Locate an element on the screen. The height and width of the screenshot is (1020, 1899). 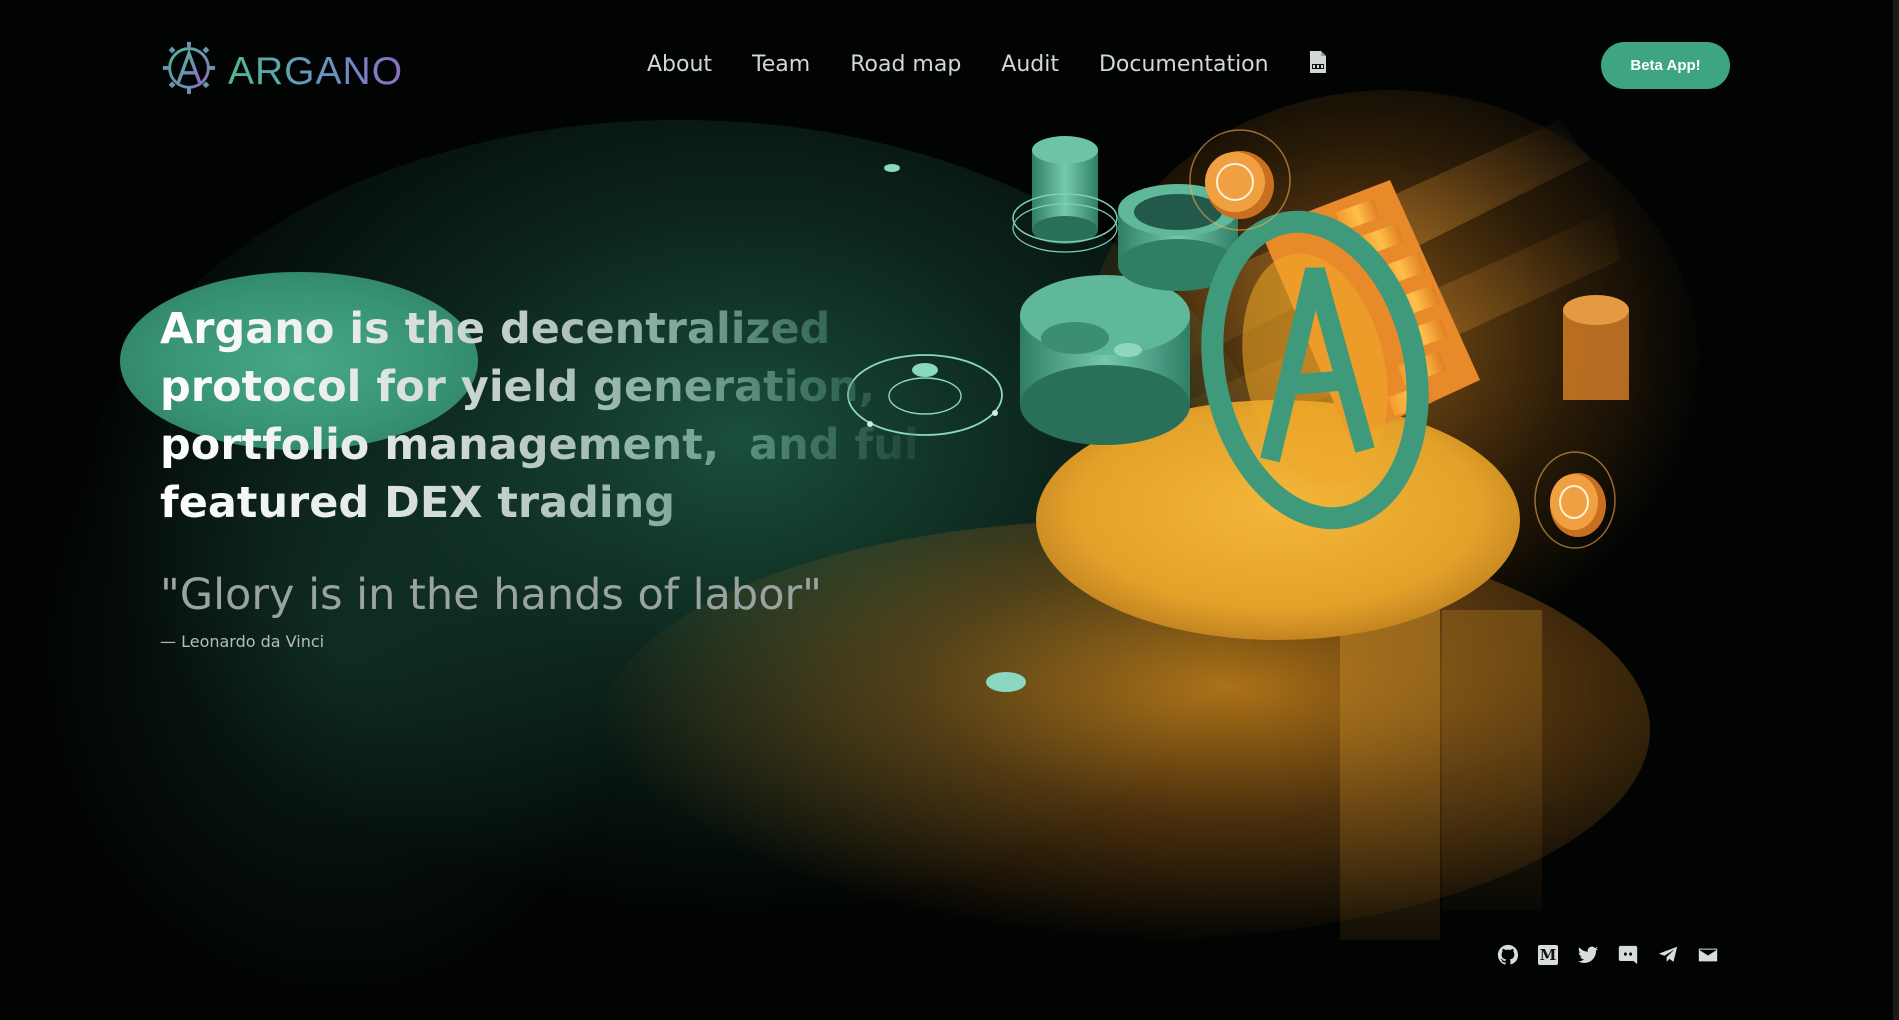
twitter-icon is located at coordinates (1588, 955).